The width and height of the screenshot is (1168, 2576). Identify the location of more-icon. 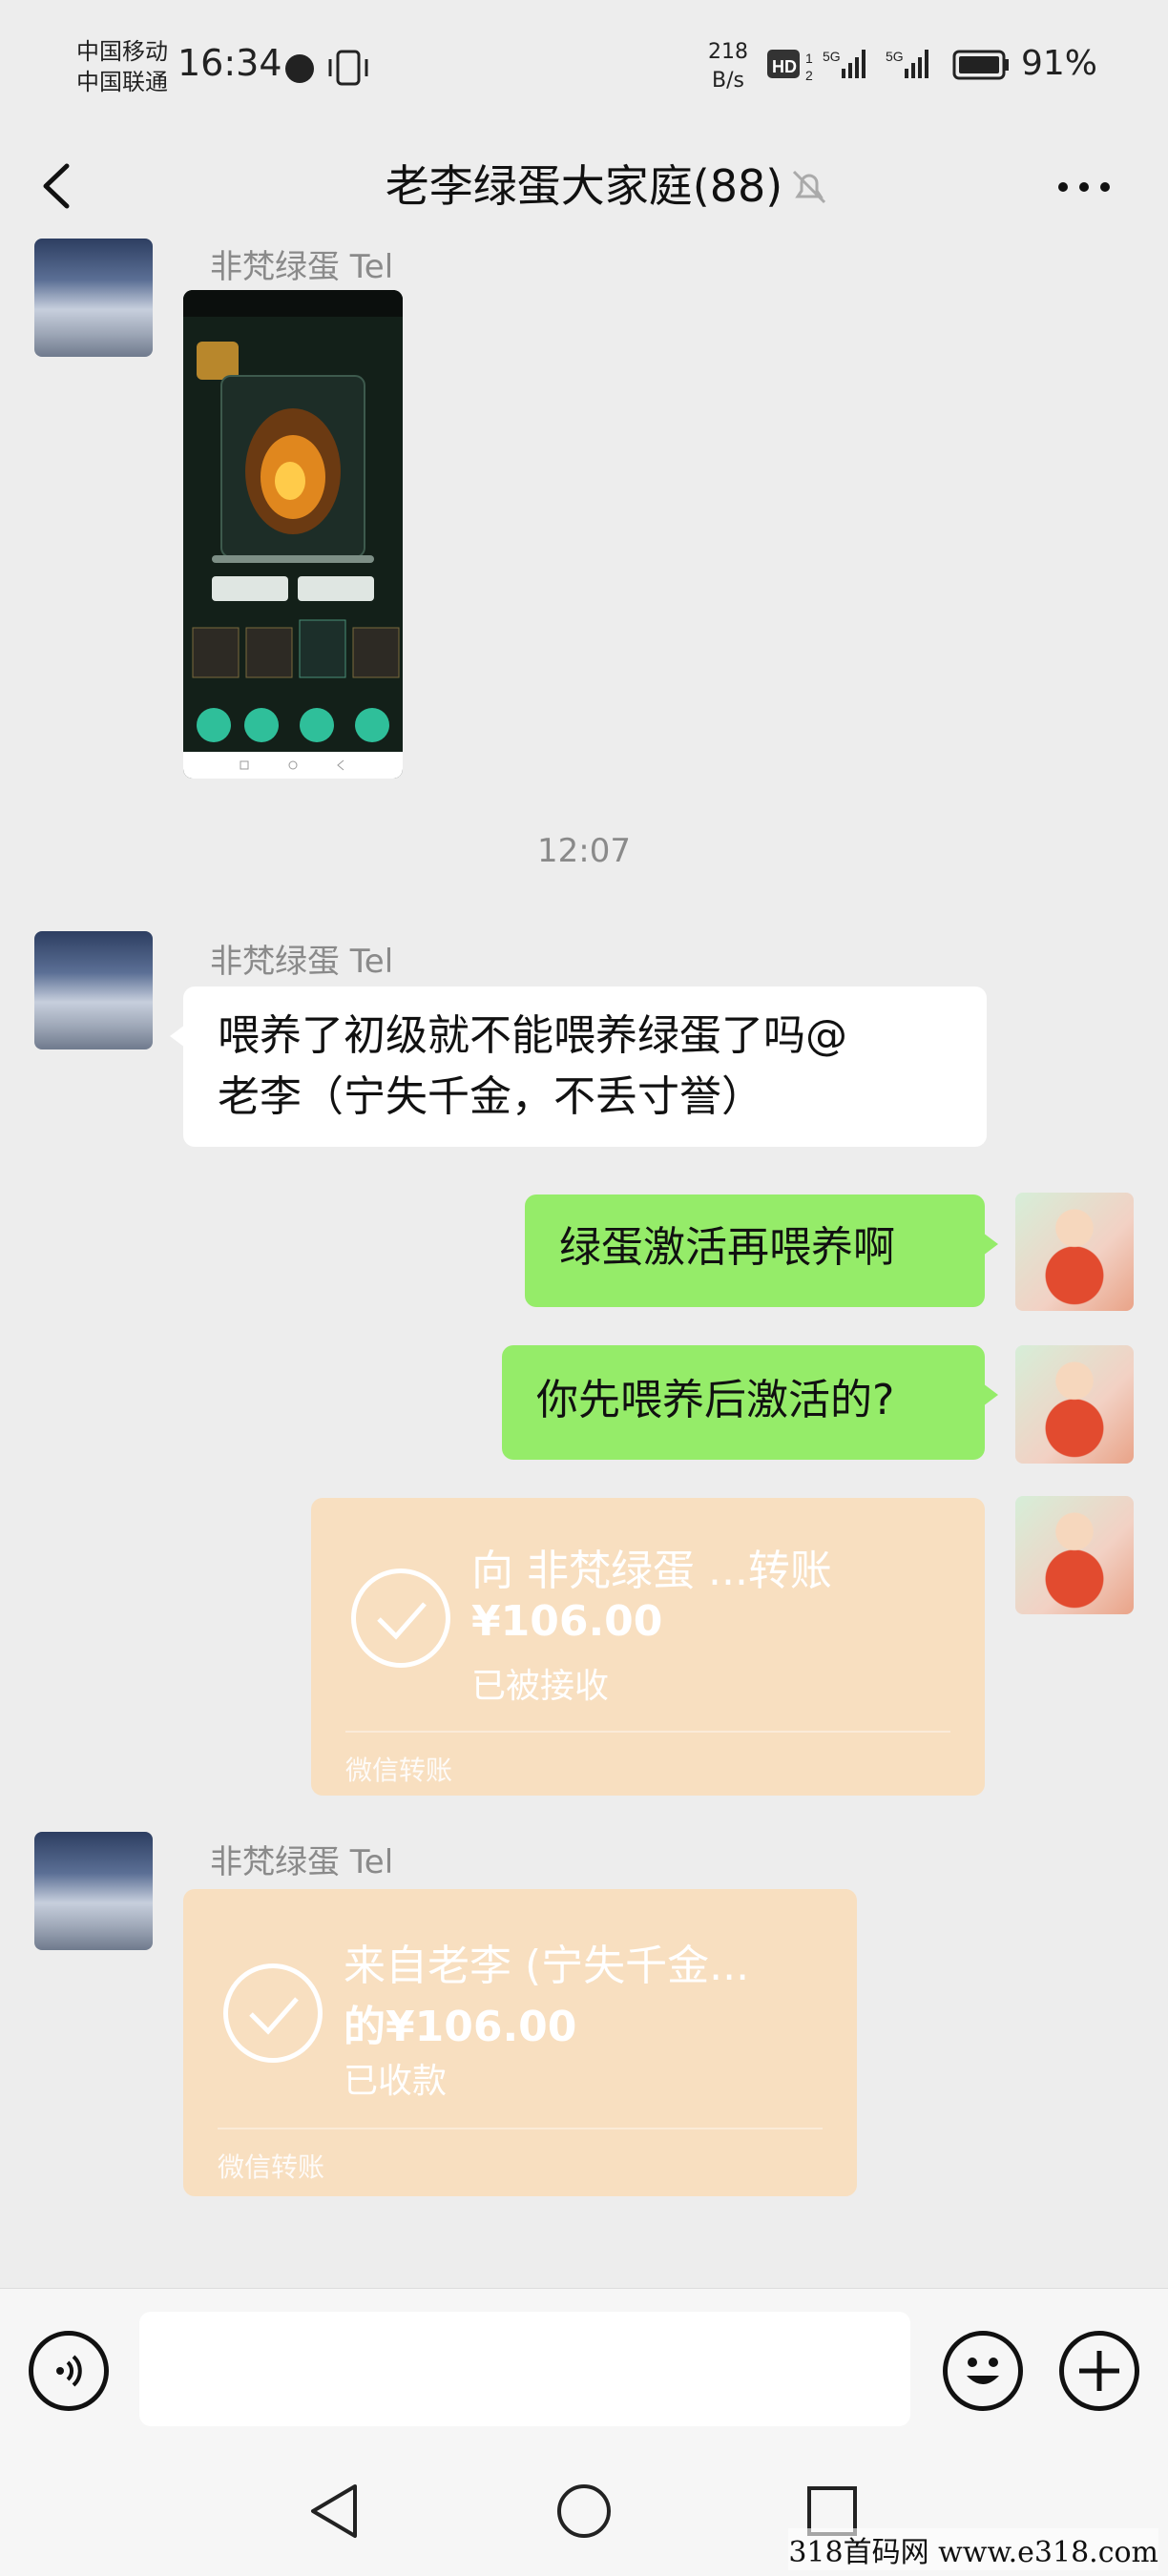
(1084, 187).